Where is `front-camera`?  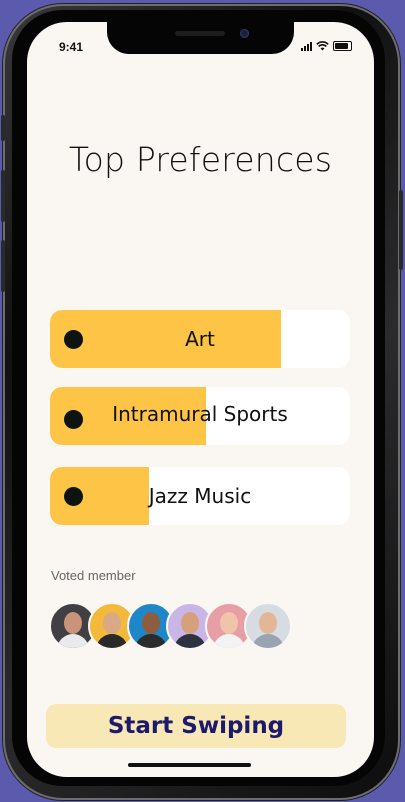
front-camera is located at coordinates (244, 33).